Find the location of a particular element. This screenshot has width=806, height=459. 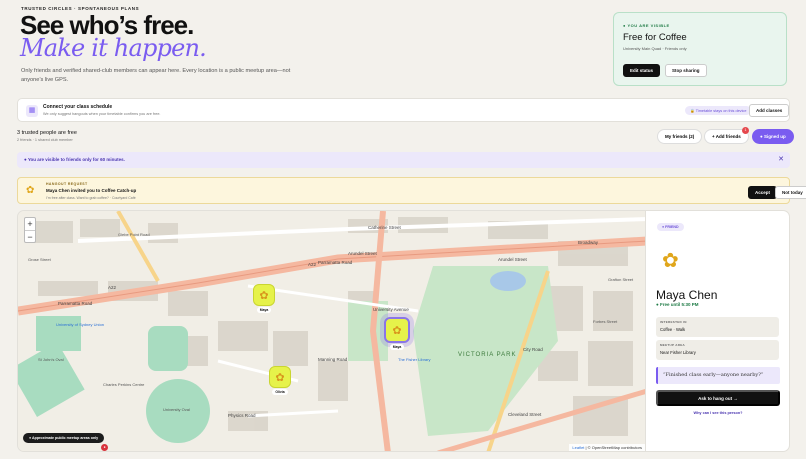

accept-button: Accept is located at coordinates (763, 192).